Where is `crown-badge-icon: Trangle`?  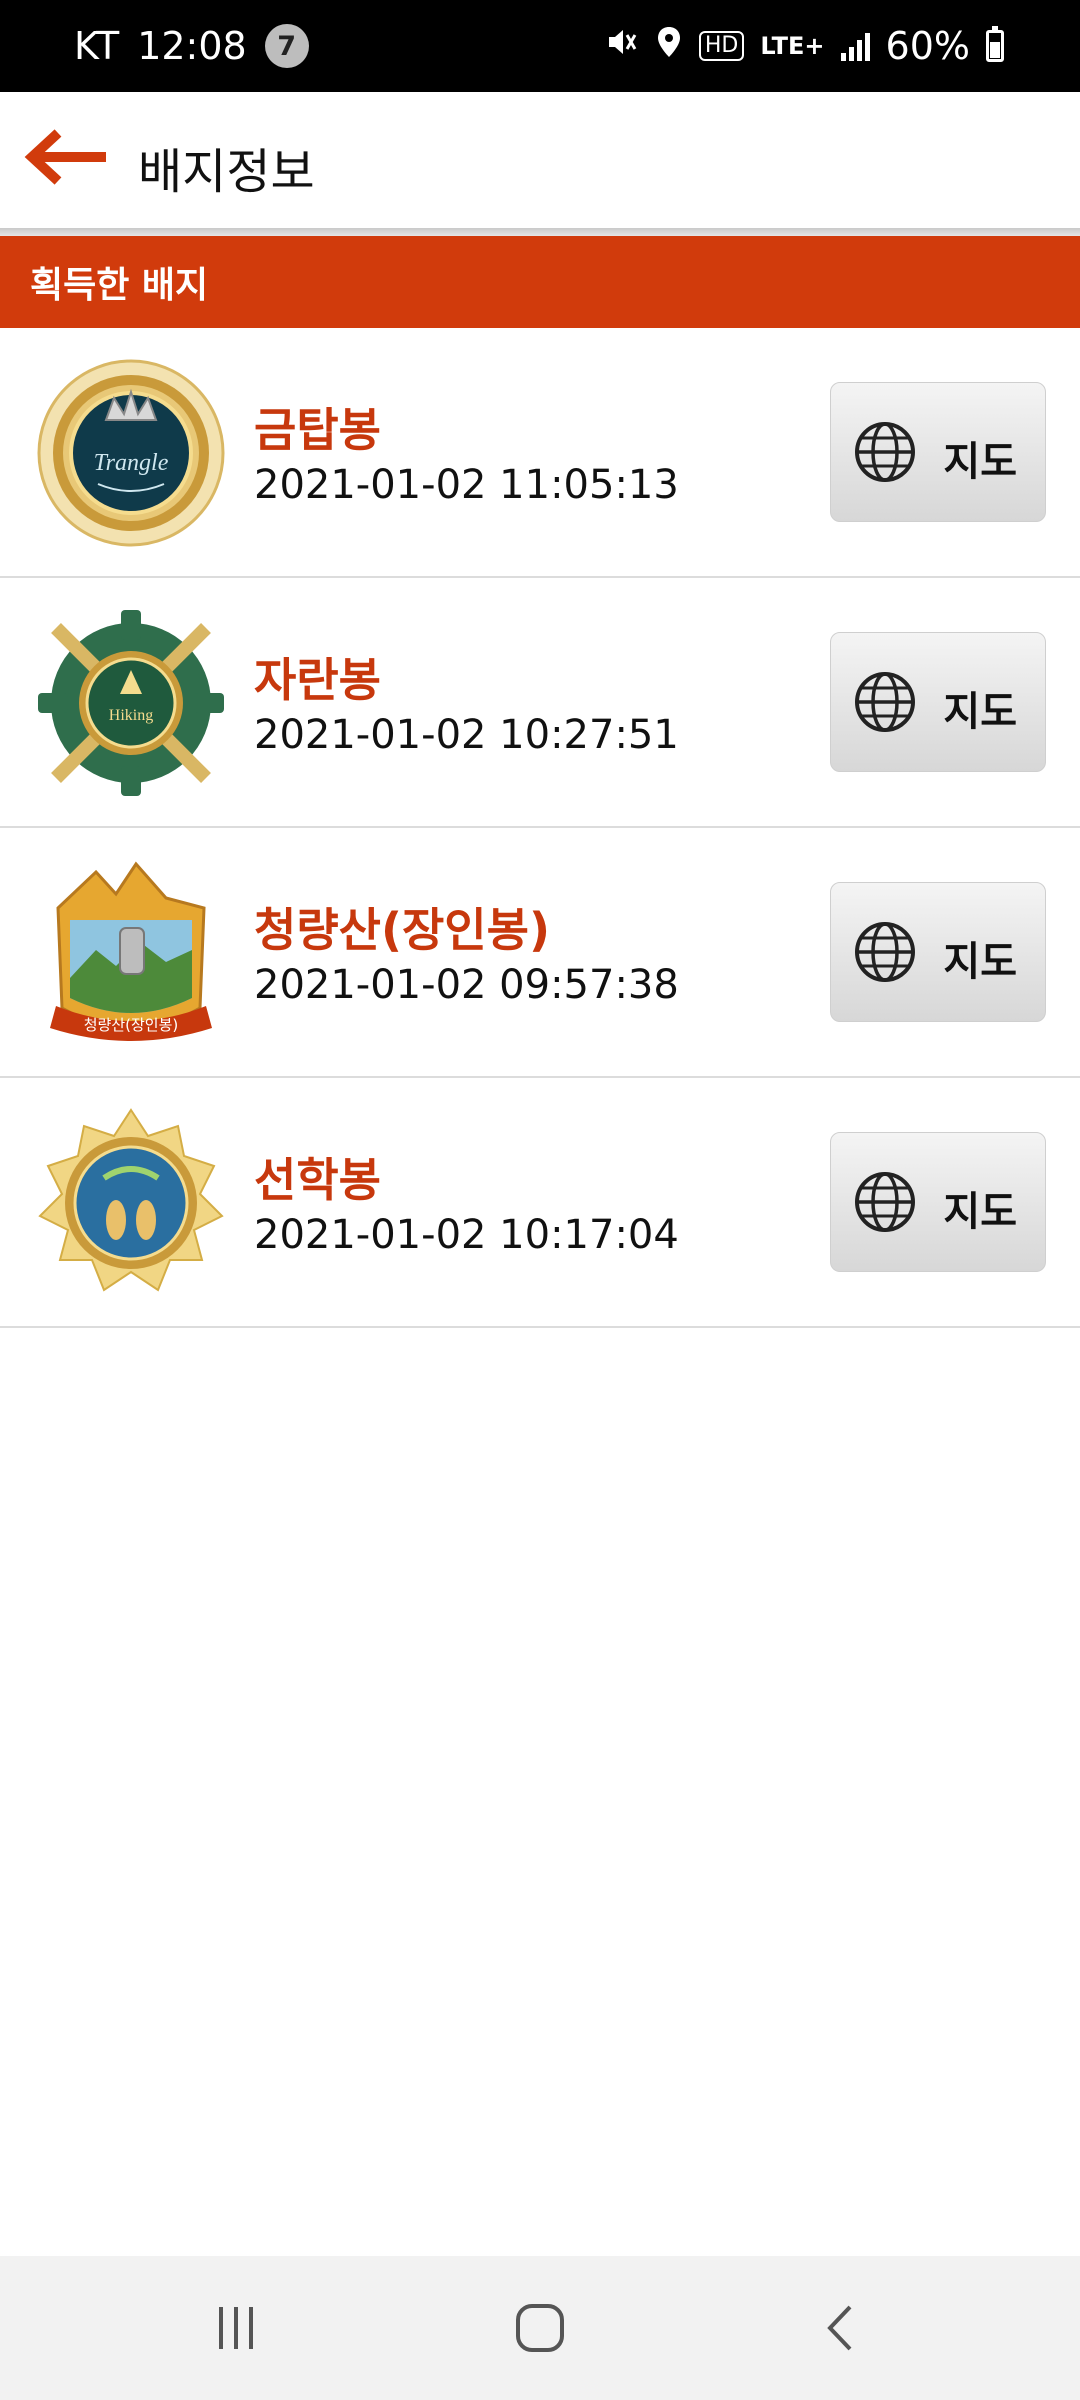 crown-badge-icon: Trangle is located at coordinates (131, 453).